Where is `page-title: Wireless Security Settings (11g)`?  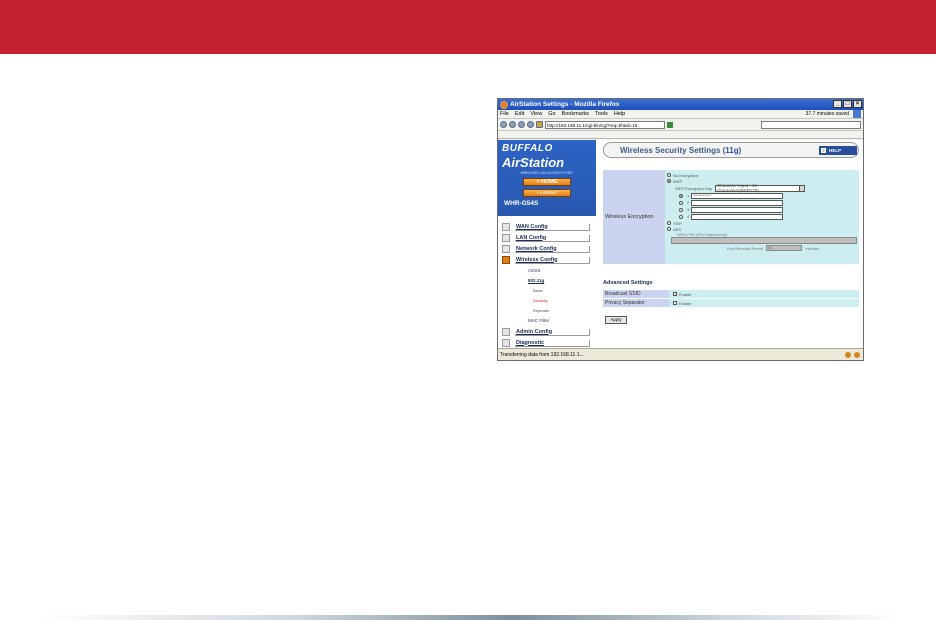 page-title: Wireless Security Settings (11g) is located at coordinates (680, 150).